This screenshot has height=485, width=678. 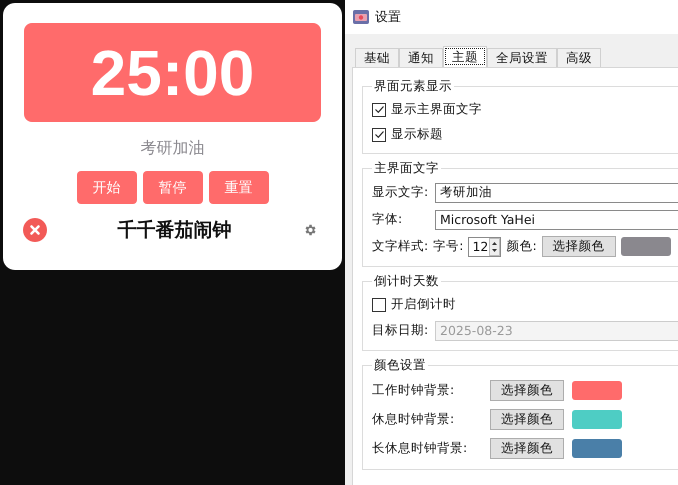 What do you see at coordinates (414, 390) in the screenshot?
I see `field-label: 工作时钟背景:` at bounding box center [414, 390].